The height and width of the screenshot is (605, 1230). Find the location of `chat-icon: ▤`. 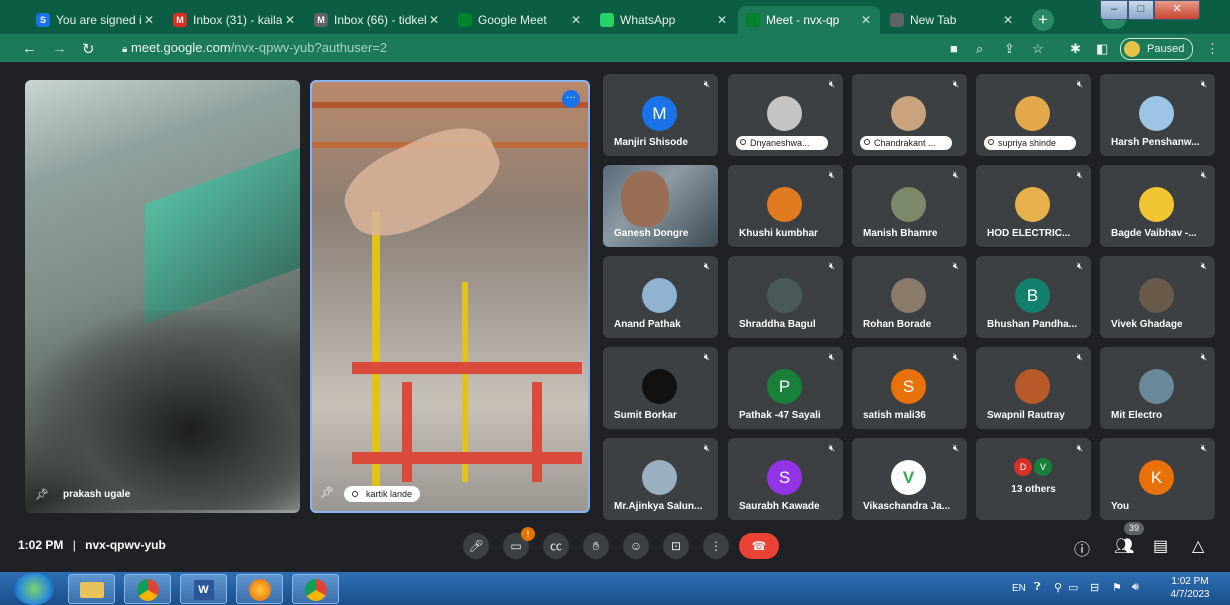

chat-icon: ▤ is located at coordinates (1160, 546).